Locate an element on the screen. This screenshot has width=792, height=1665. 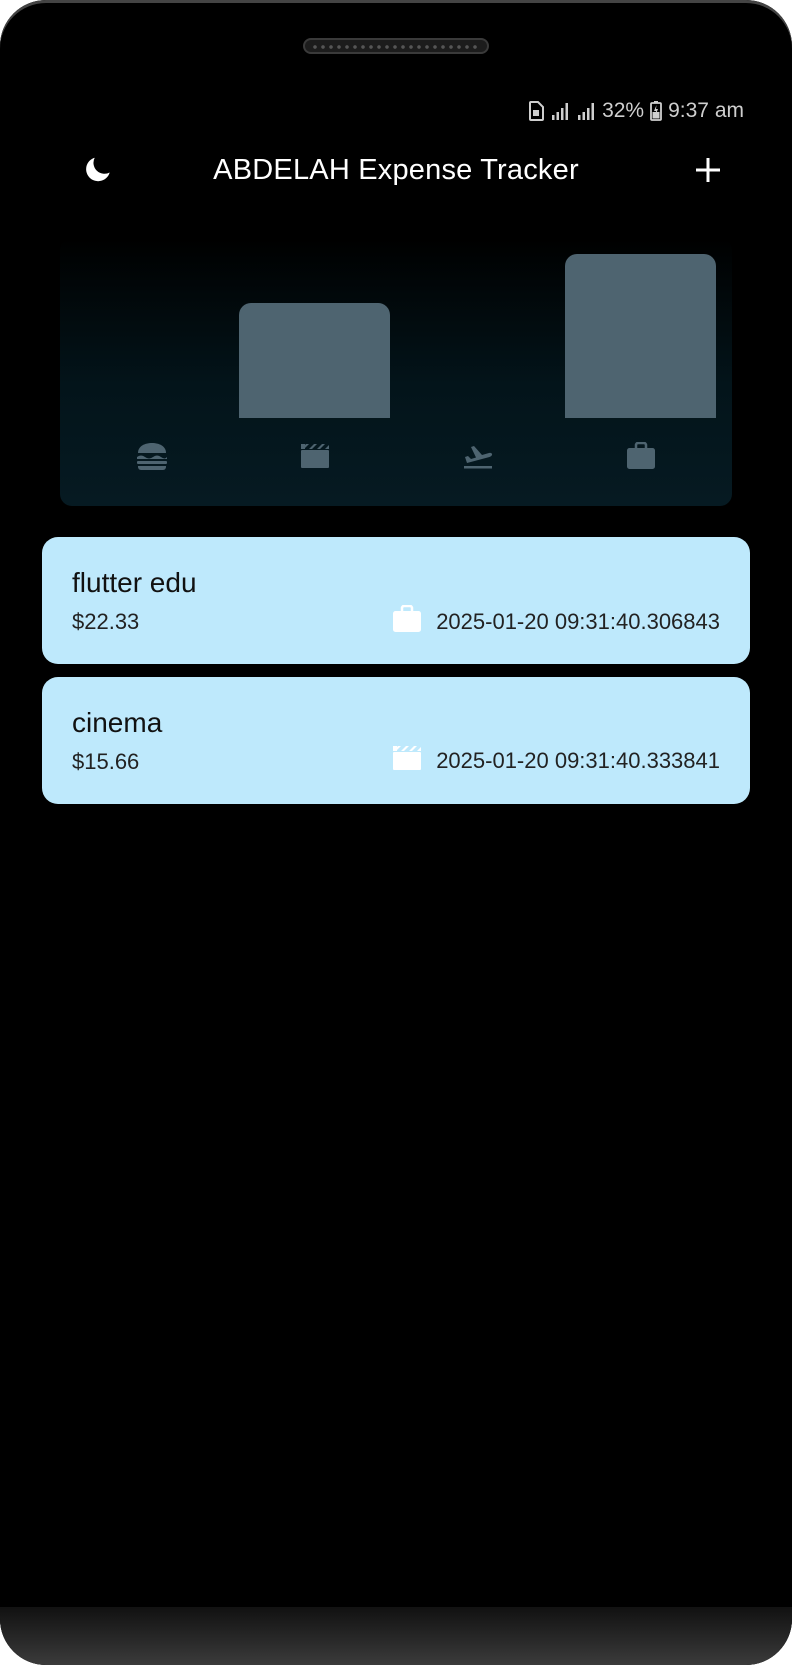
phone-bottom-bezel is located at coordinates (396, 1636).